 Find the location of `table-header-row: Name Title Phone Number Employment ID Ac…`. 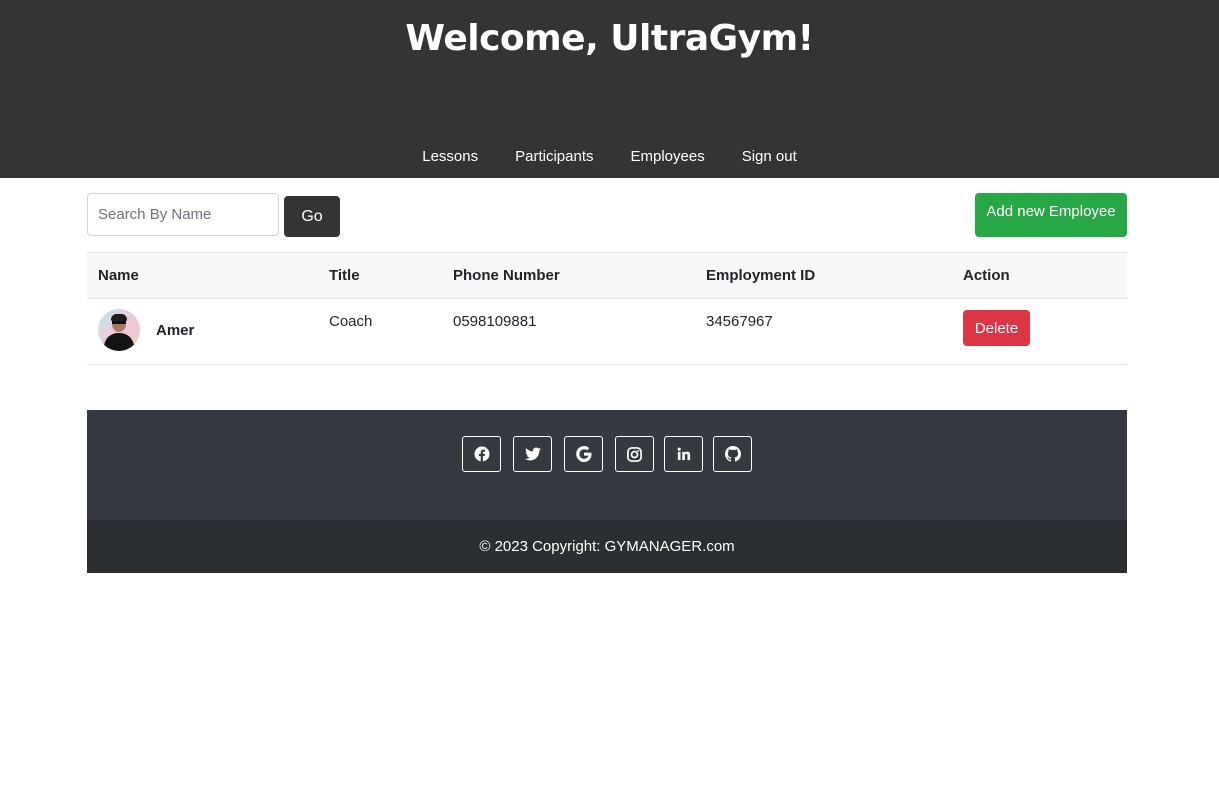

table-header-row: Name Title Phone Number Employment ID Ac… is located at coordinates (607, 275).